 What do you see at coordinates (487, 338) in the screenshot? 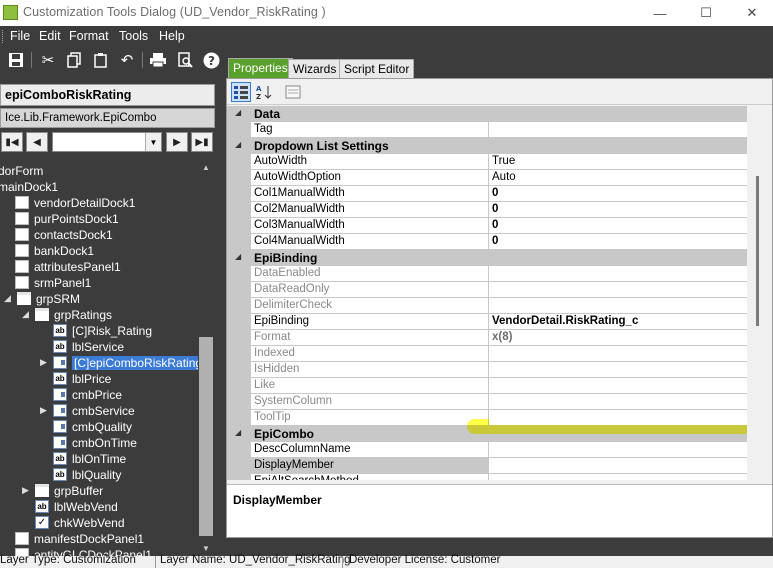
I see `property-row: Format x(8)` at bounding box center [487, 338].